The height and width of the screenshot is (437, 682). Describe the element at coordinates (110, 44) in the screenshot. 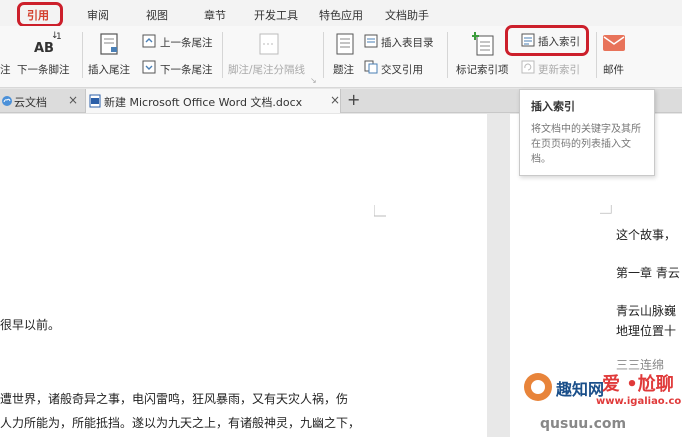

I see `insert-endnote-icon` at that location.